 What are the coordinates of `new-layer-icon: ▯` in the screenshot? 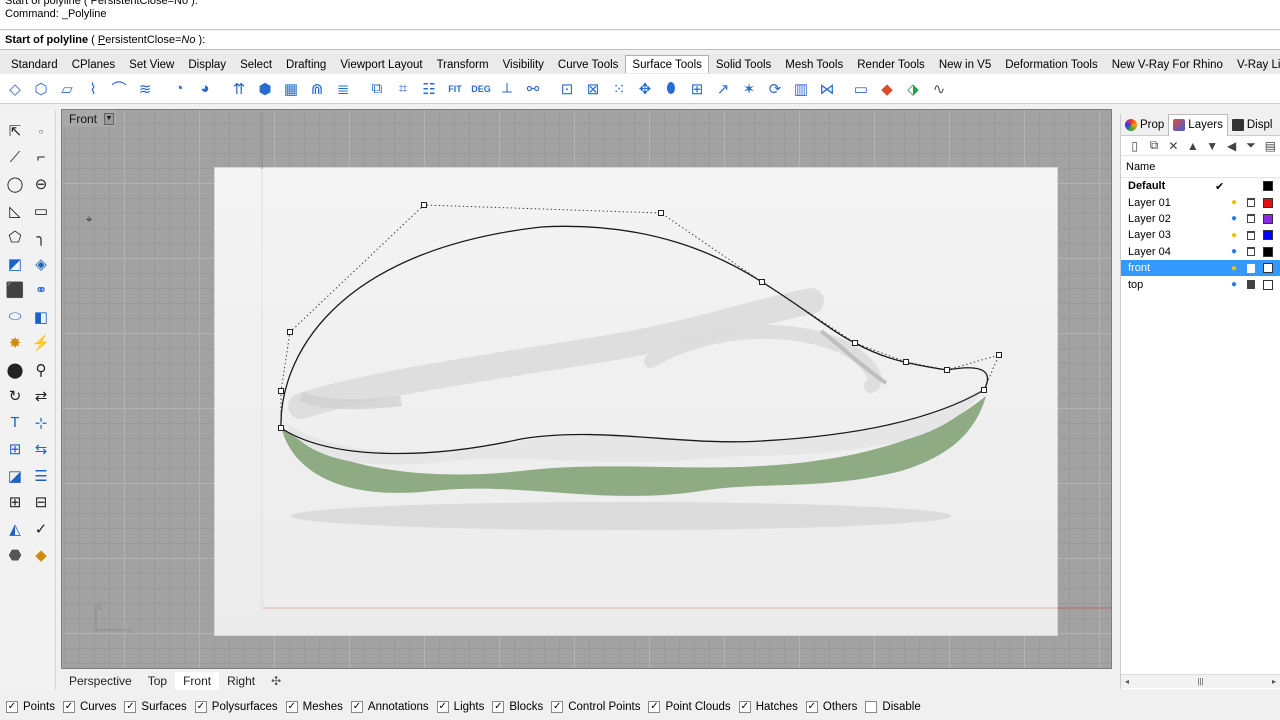 It's located at (1134, 146).